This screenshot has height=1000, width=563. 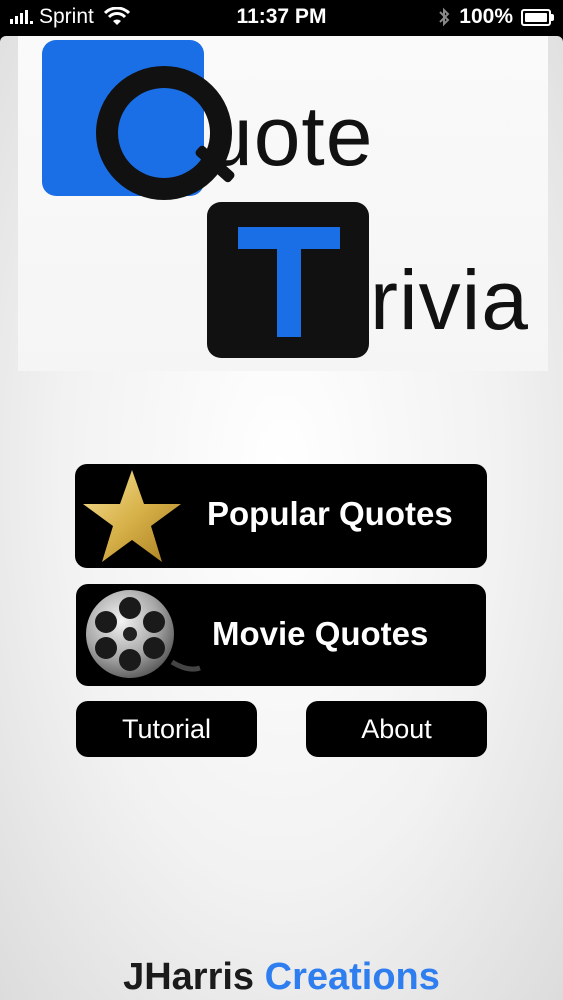 What do you see at coordinates (189, 977) in the screenshot?
I see `credit-name: JHarris` at bounding box center [189, 977].